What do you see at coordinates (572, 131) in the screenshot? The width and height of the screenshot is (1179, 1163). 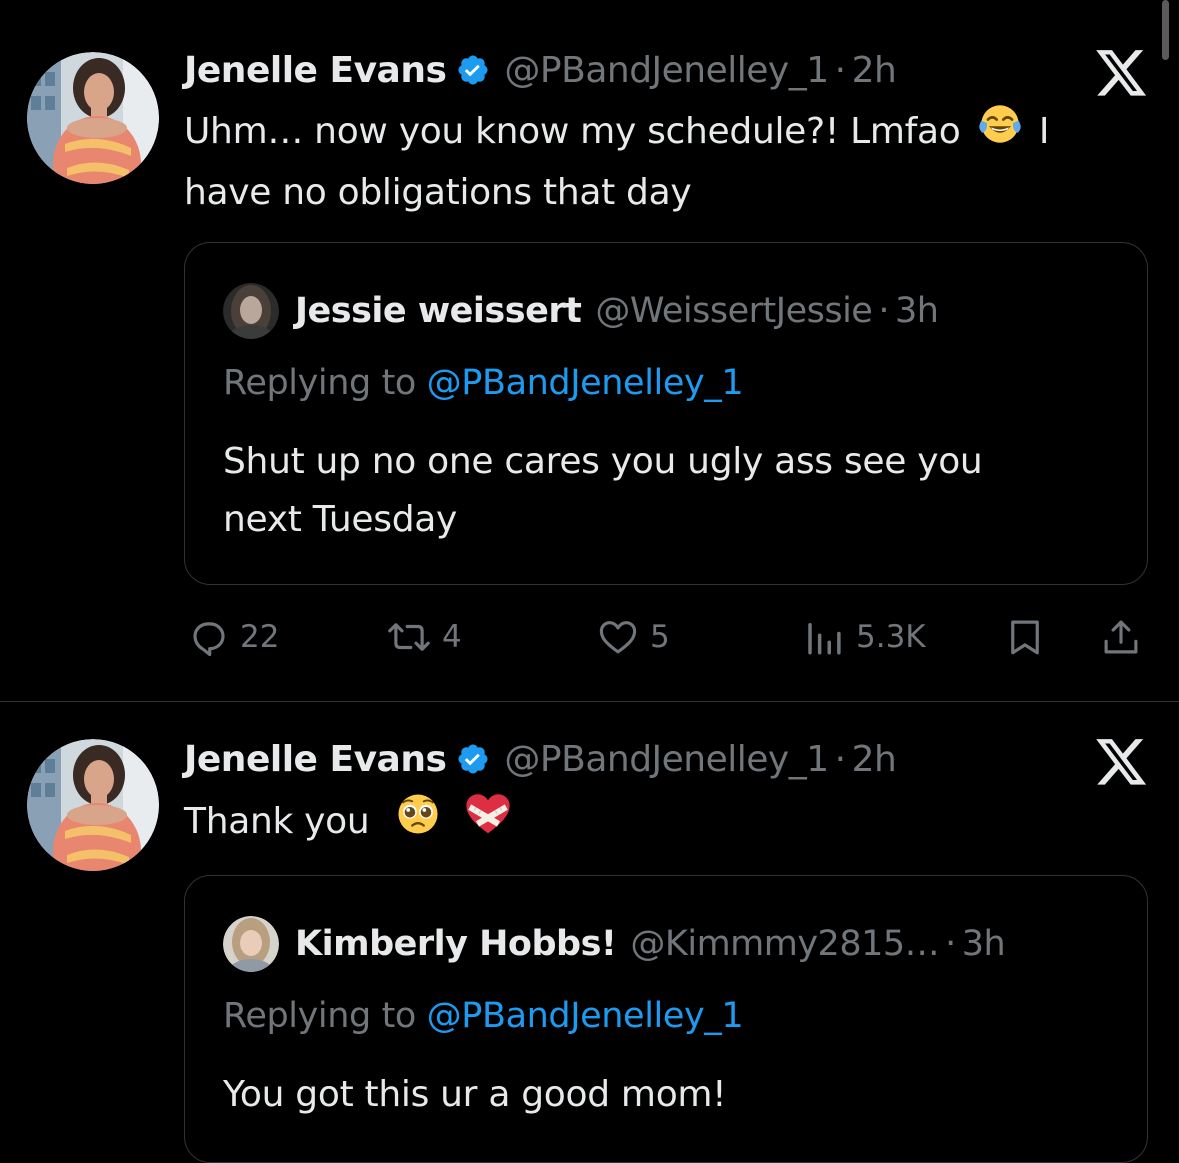 I see `tweet-text-line: Uhm… now you know my schedule?! Lmfao` at bounding box center [572, 131].